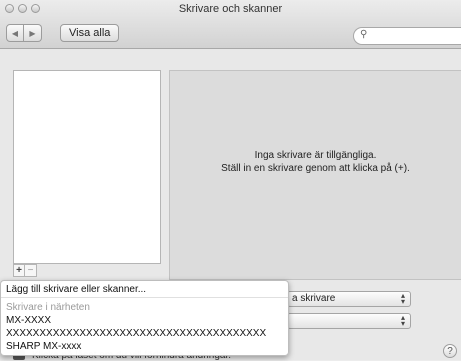 Image resolution: width=461 pixels, height=361 pixels. I want to click on forward-button: ▶, so click(33, 33).